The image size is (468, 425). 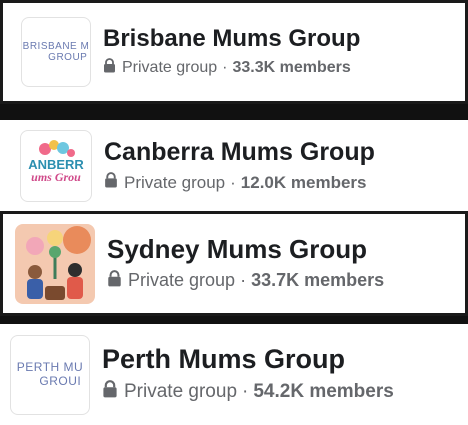 I want to click on sydney-illustration-icon, so click(x=55, y=263).